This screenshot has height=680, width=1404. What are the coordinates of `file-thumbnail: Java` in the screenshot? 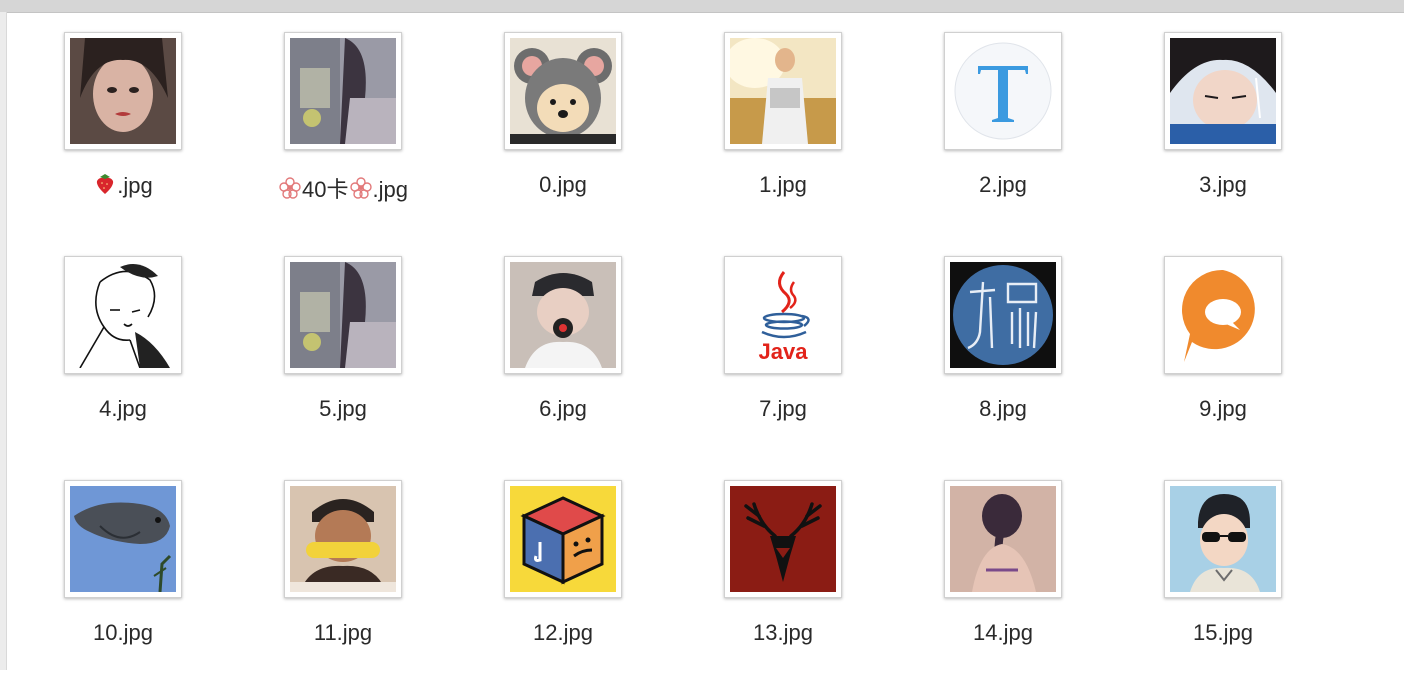 It's located at (783, 315).